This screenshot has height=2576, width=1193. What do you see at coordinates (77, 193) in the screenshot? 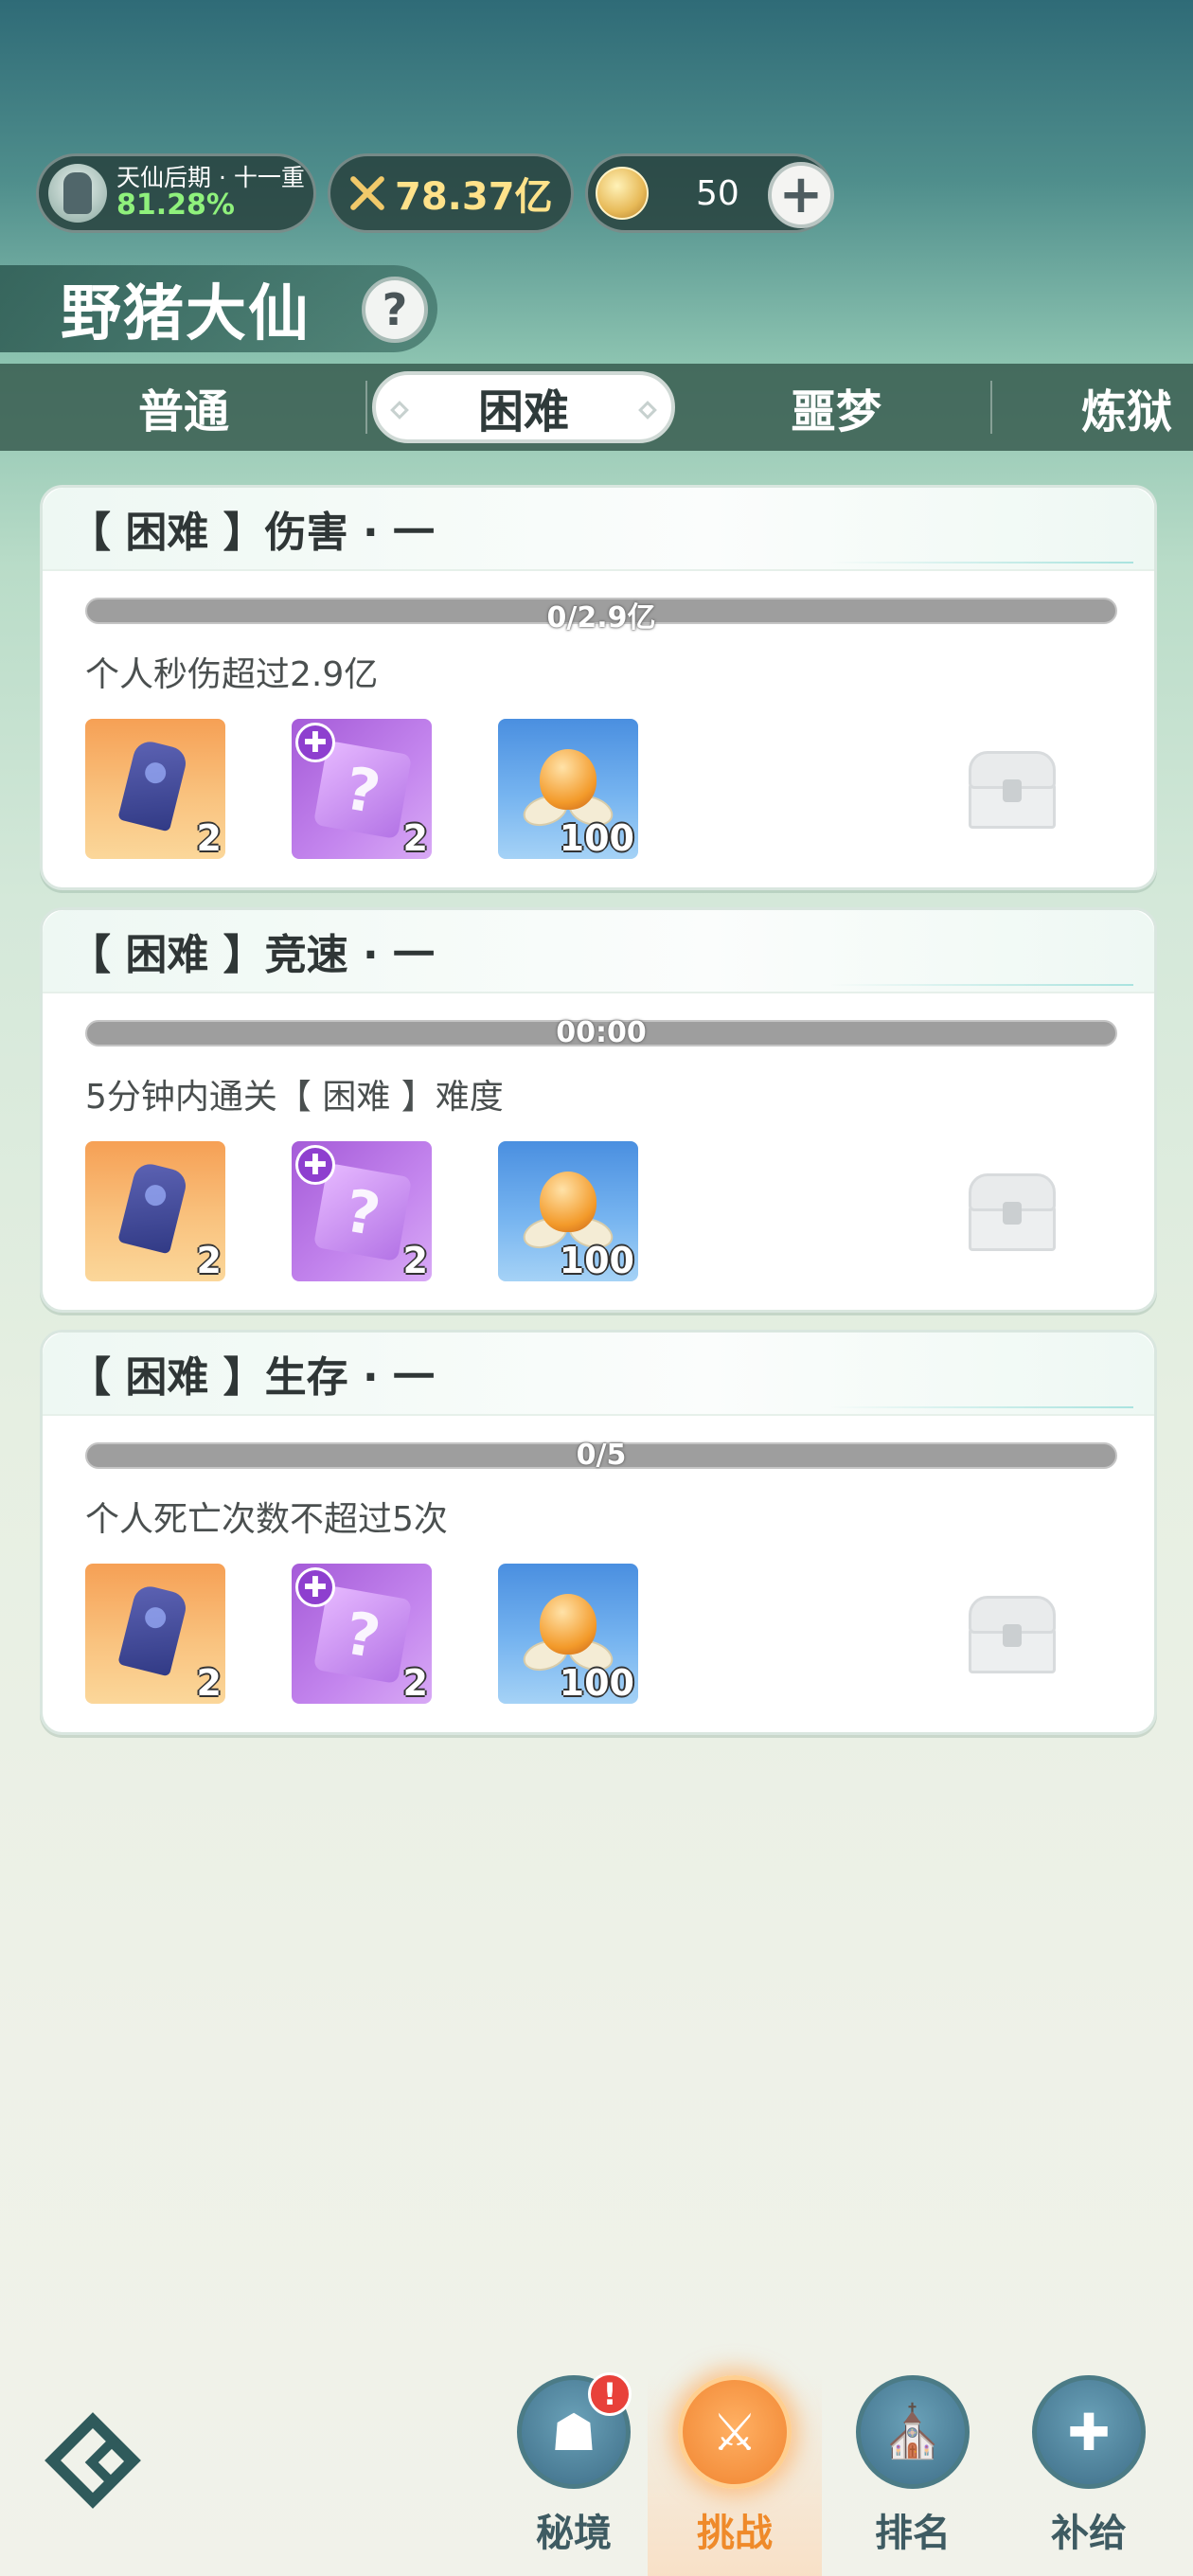
I see `cultivator-avatar-icon` at bounding box center [77, 193].